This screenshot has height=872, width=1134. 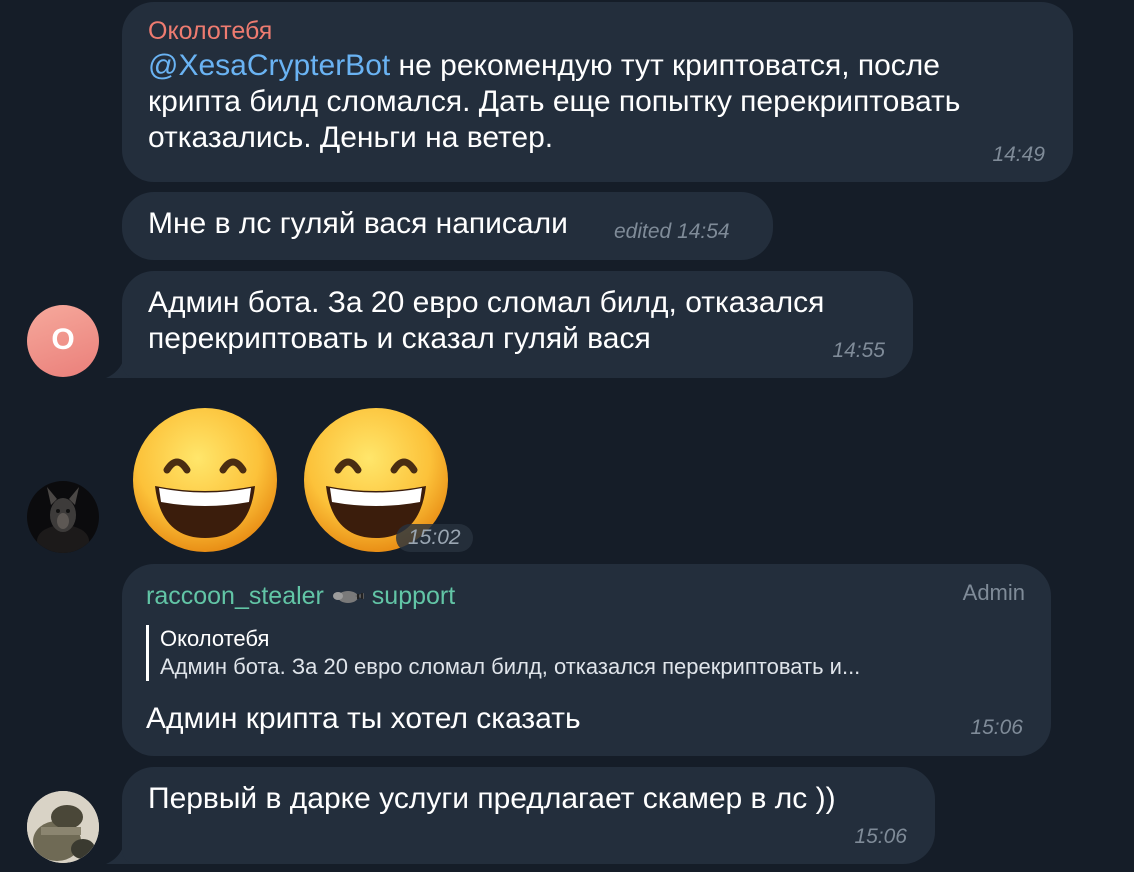 I want to click on sender-name: Околотебя, so click(x=210, y=31).